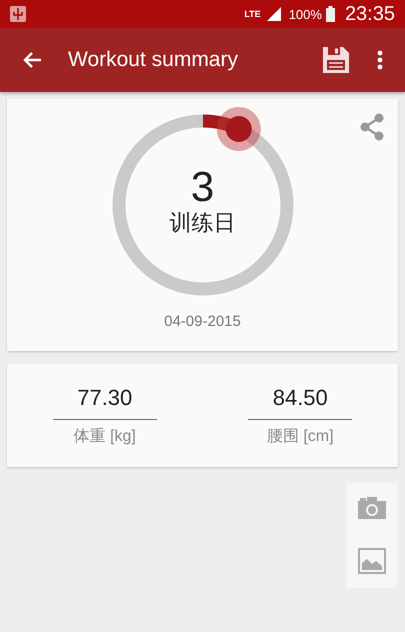 The image size is (405, 632). Describe the element at coordinates (202, 321) in the screenshot. I see `workout-date: 04-09-2015` at that location.